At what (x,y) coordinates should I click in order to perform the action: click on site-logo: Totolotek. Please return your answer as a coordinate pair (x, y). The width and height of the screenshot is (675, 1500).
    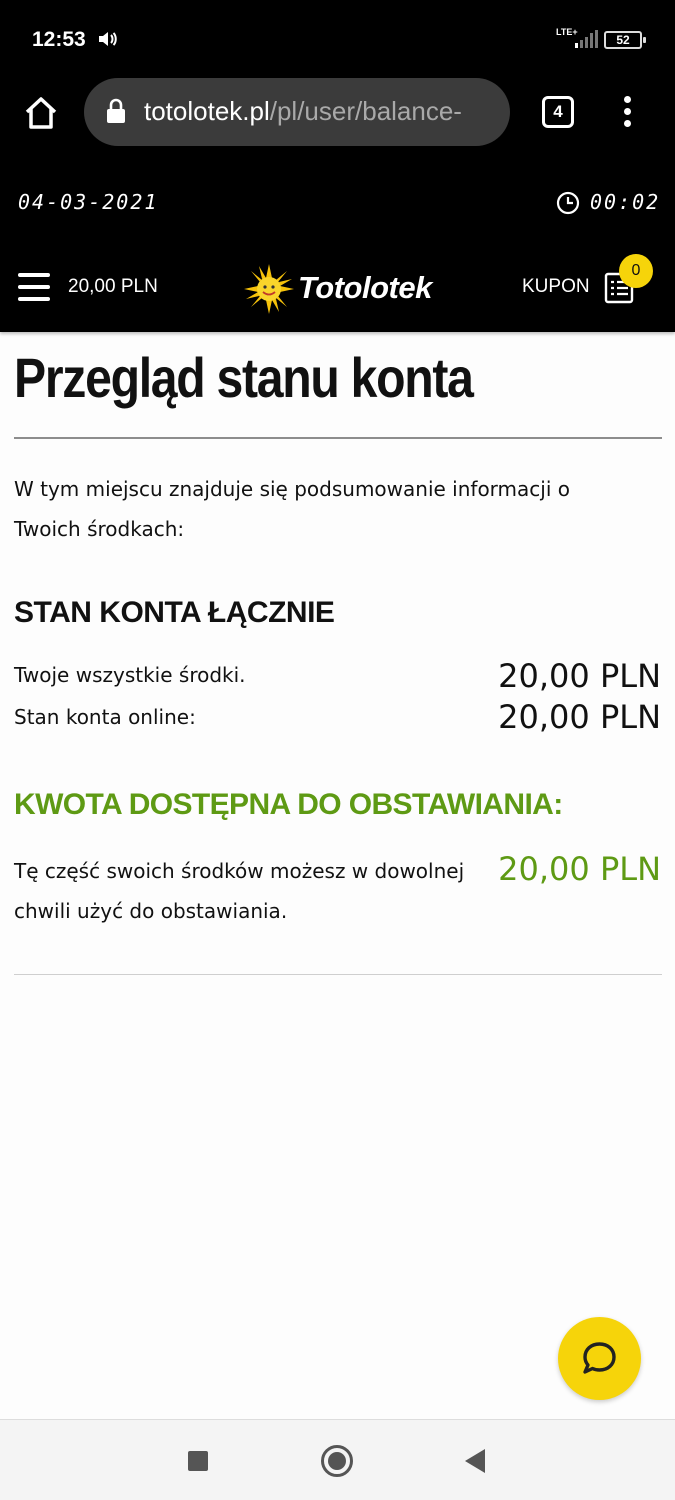
    Looking at the image, I should click on (344, 290).